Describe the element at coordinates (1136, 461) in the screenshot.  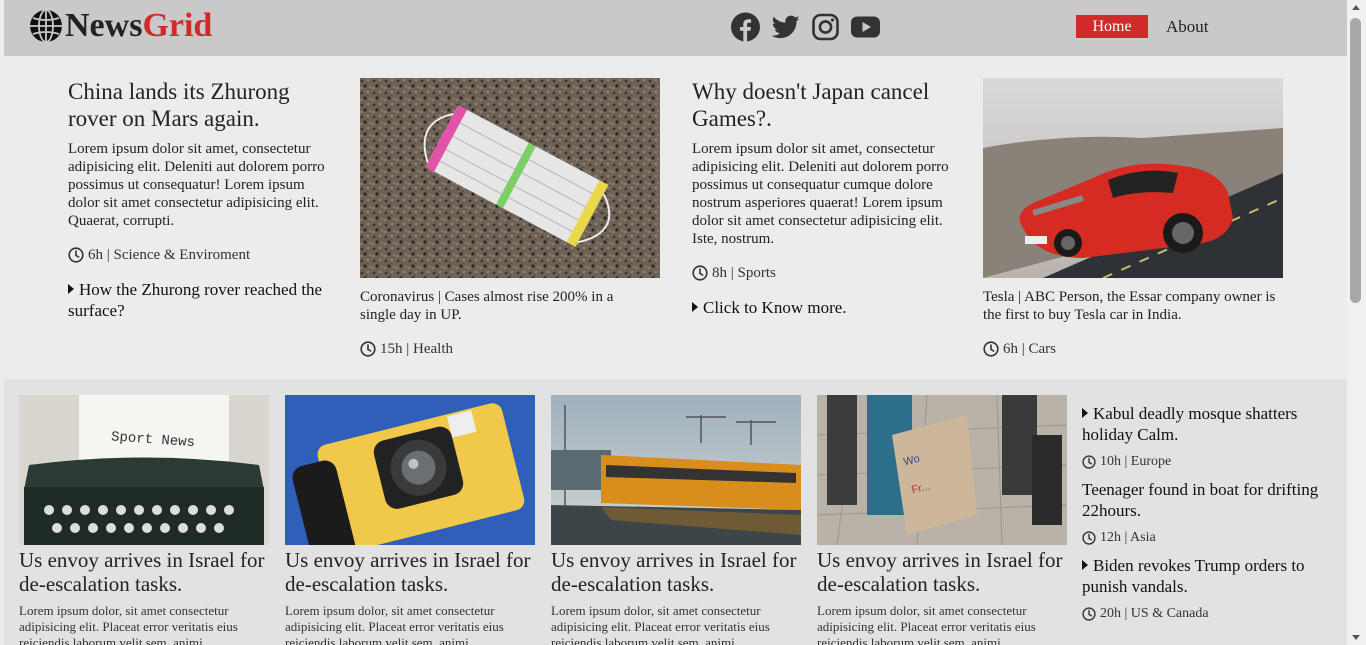
I see `side-story-1-meta-text: 10h | Europe` at that location.